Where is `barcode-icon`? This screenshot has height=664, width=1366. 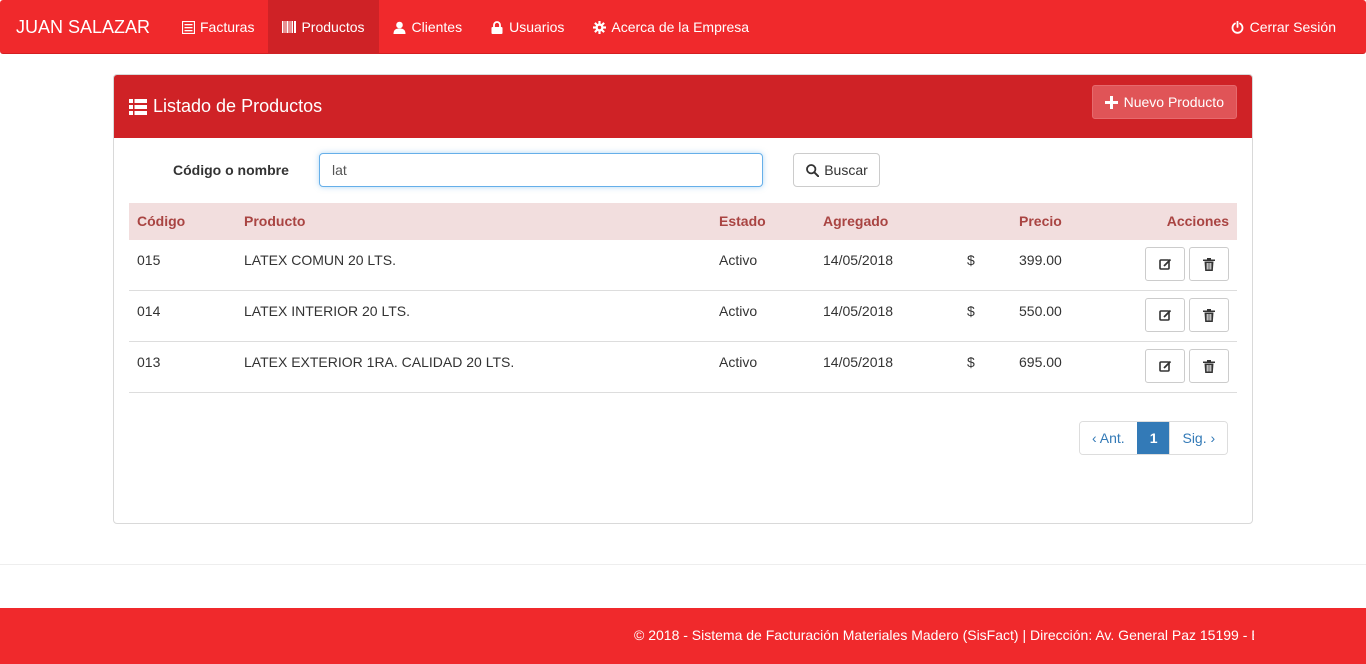
barcode-icon is located at coordinates (289, 27).